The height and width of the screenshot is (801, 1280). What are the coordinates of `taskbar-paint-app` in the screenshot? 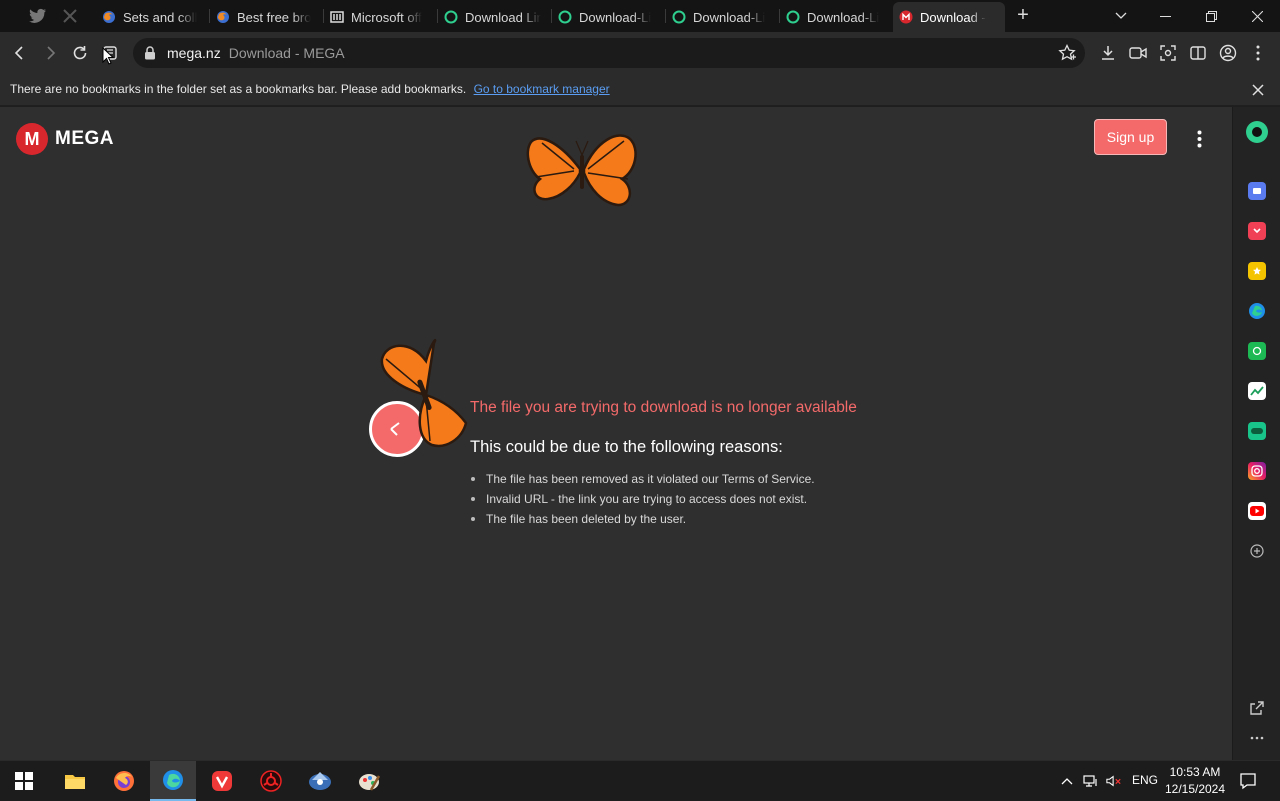 It's located at (369, 781).